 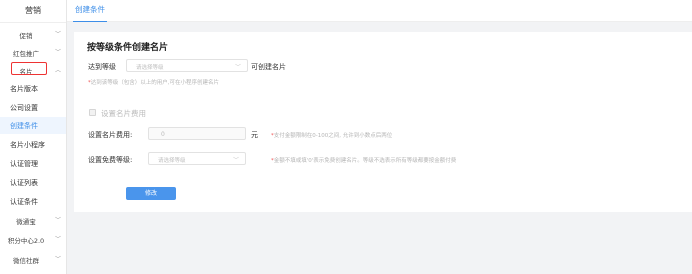 I want to click on sidebar-group-label: 微信社群, so click(x=26, y=261).